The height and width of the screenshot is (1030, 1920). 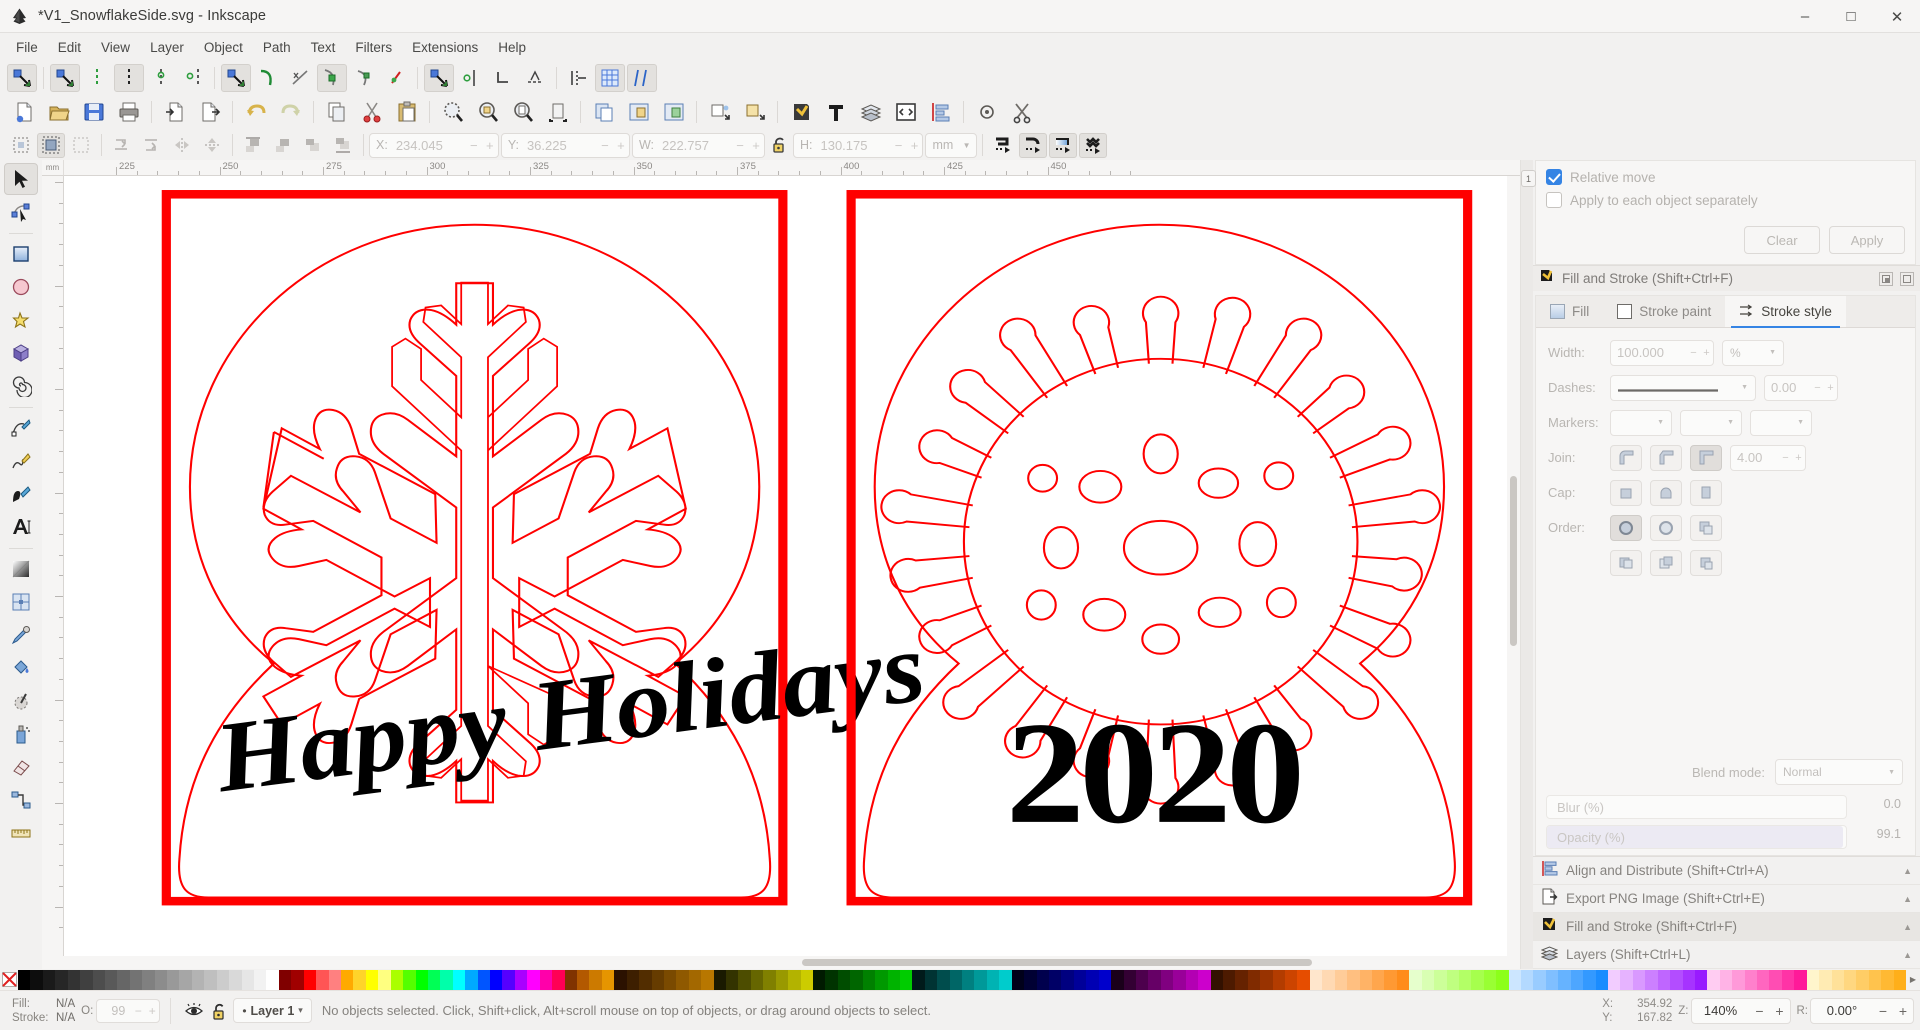 What do you see at coordinates (1780, 1011) in the screenshot?
I see `zoom-increment: +` at bounding box center [1780, 1011].